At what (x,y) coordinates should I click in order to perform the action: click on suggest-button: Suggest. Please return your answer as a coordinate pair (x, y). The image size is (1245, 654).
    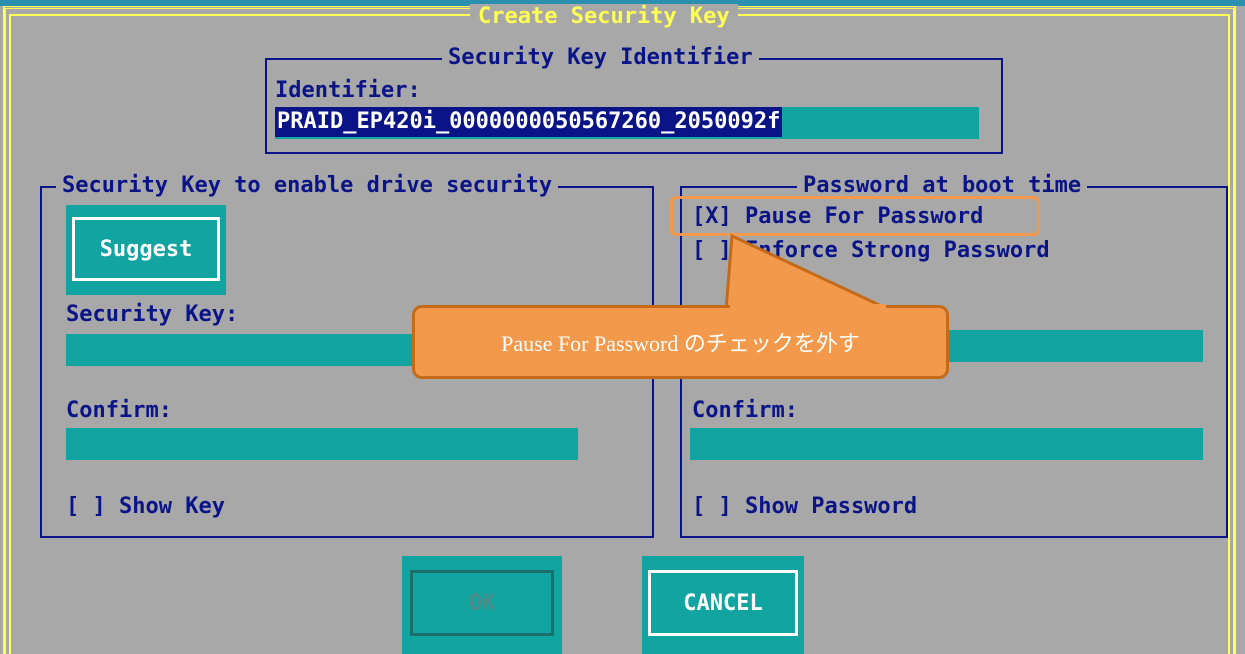
    Looking at the image, I should click on (146, 250).